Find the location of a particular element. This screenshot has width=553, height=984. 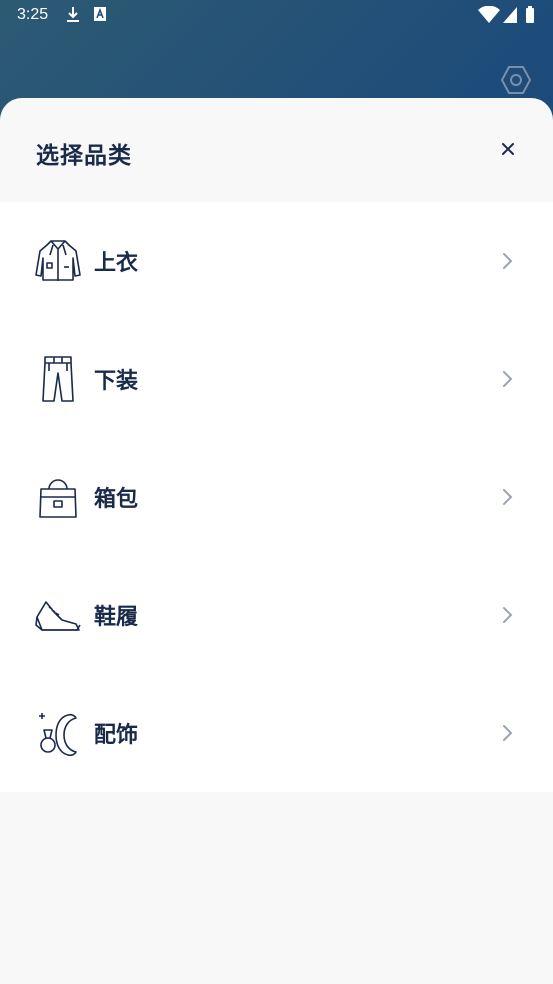

sheet-title: 选择品类 is located at coordinates (84, 156).